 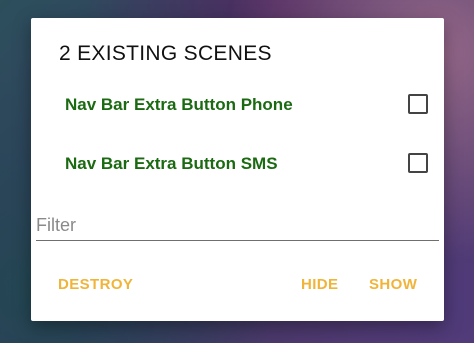 What do you see at coordinates (171, 163) in the screenshot?
I see `scene-label: Nav Bar Extra Button SMS` at bounding box center [171, 163].